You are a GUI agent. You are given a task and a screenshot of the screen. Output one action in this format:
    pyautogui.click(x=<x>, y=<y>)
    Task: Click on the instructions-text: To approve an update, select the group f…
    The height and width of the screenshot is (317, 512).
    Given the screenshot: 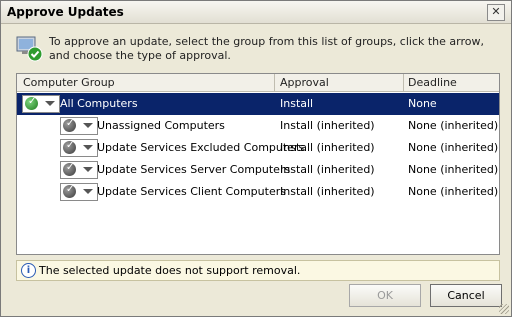 What is the action you would take?
    pyautogui.click(x=266, y=48)
    